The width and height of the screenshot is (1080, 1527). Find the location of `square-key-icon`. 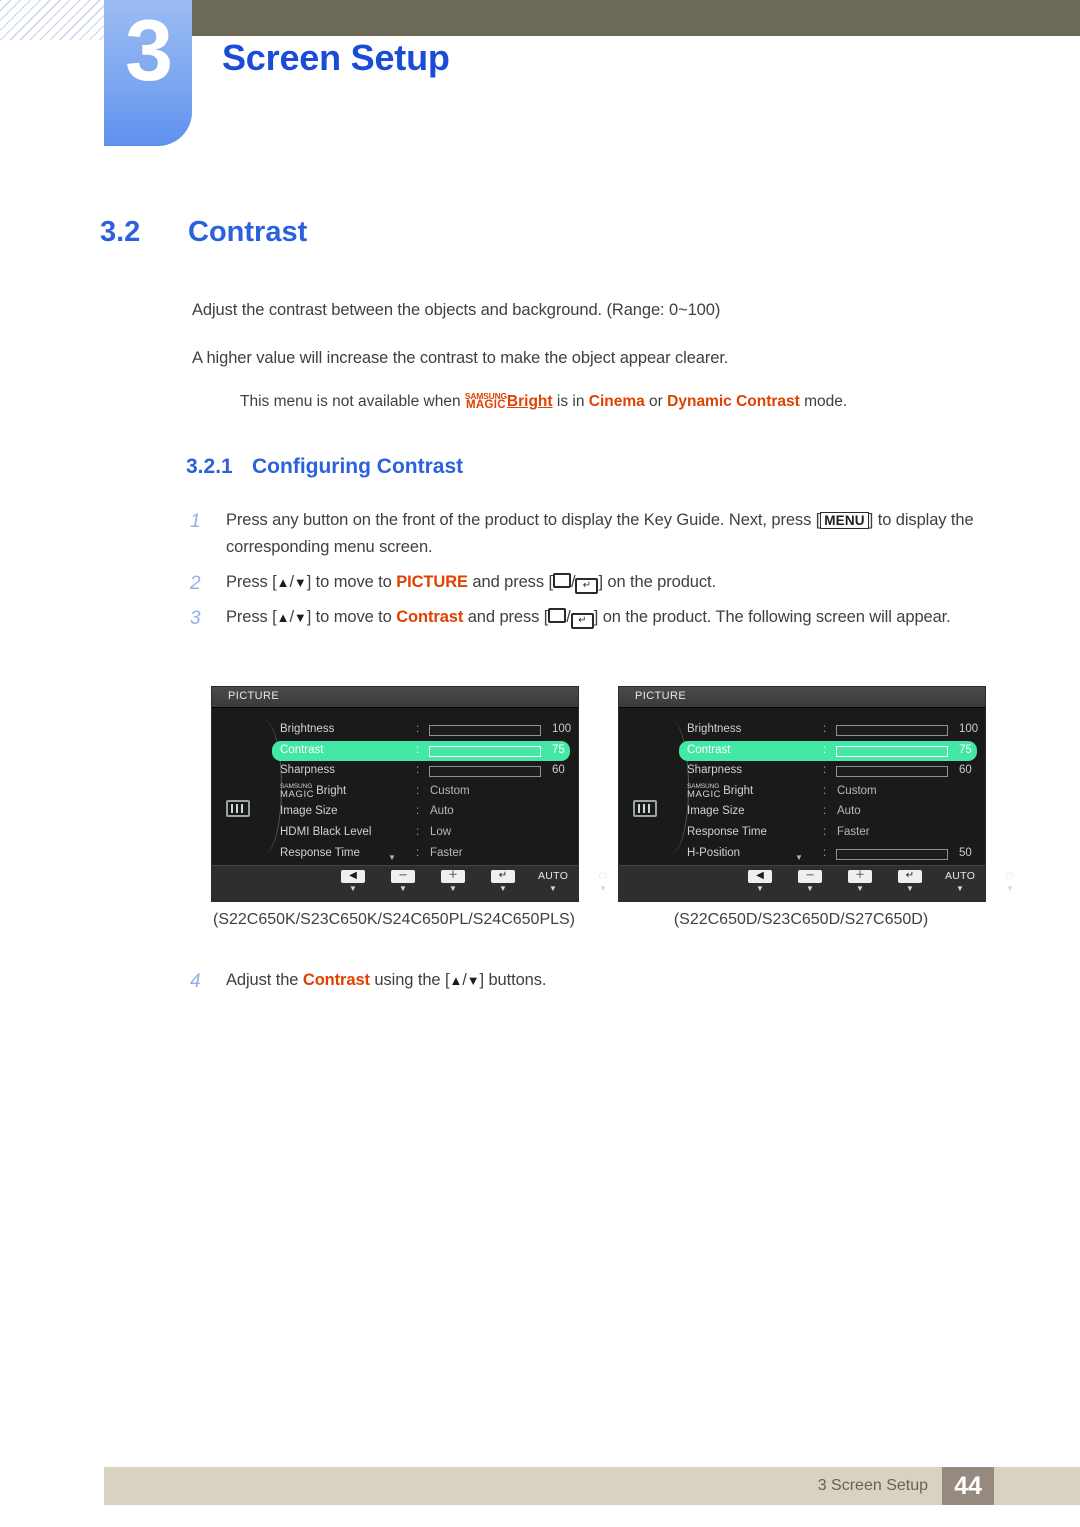

square-key-icon is located at coordinates (561, 580).